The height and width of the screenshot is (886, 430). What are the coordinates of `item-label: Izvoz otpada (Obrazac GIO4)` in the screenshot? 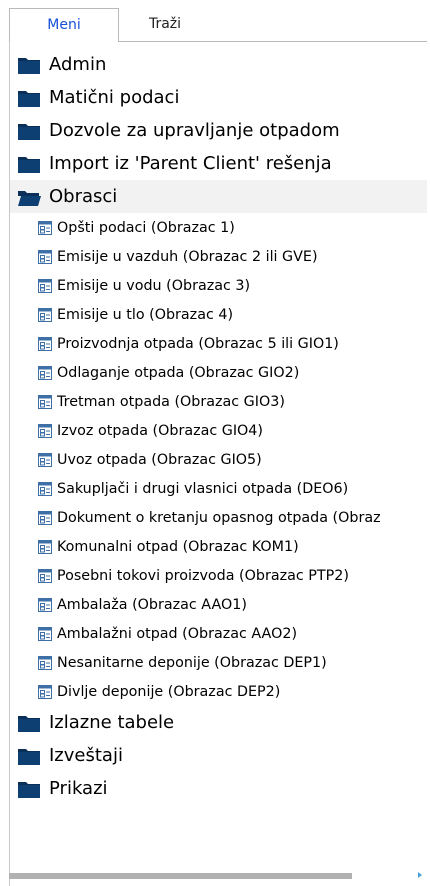 It's located at (160, 430).